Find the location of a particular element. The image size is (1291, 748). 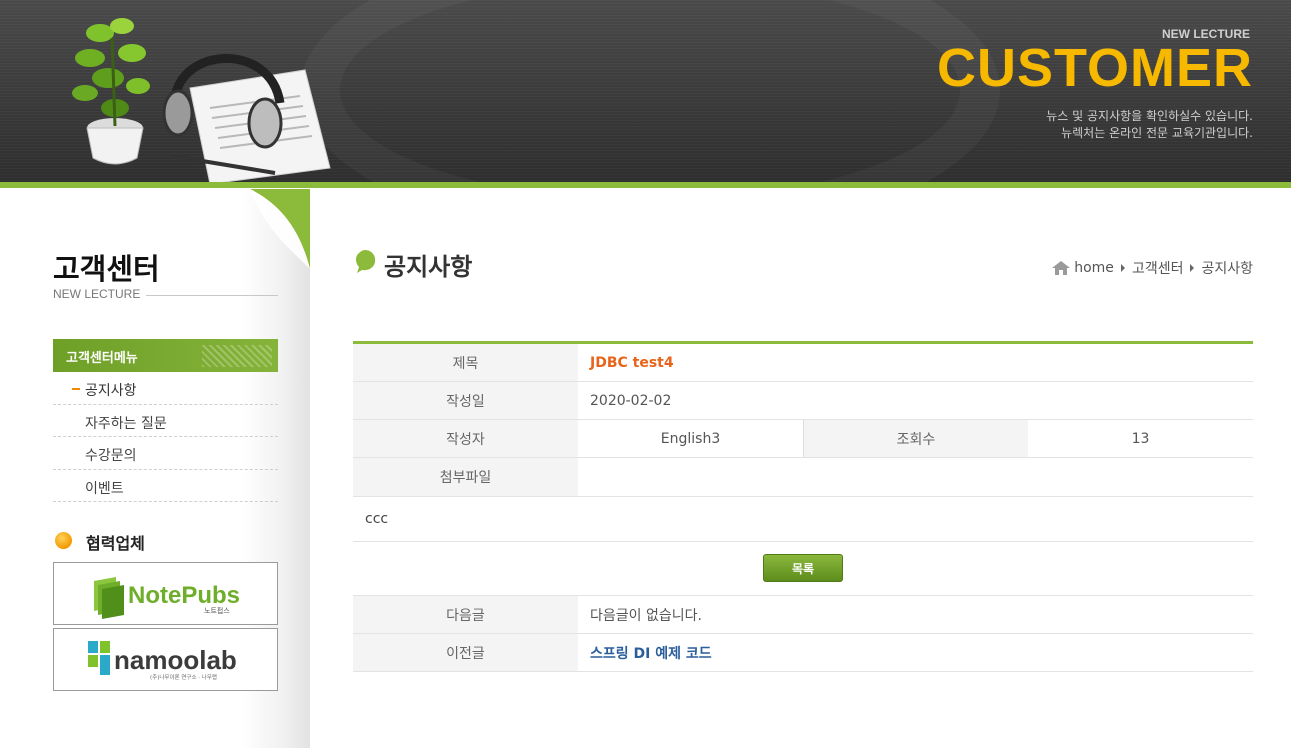

active-marker-icon is located at coordinates (76, 389).